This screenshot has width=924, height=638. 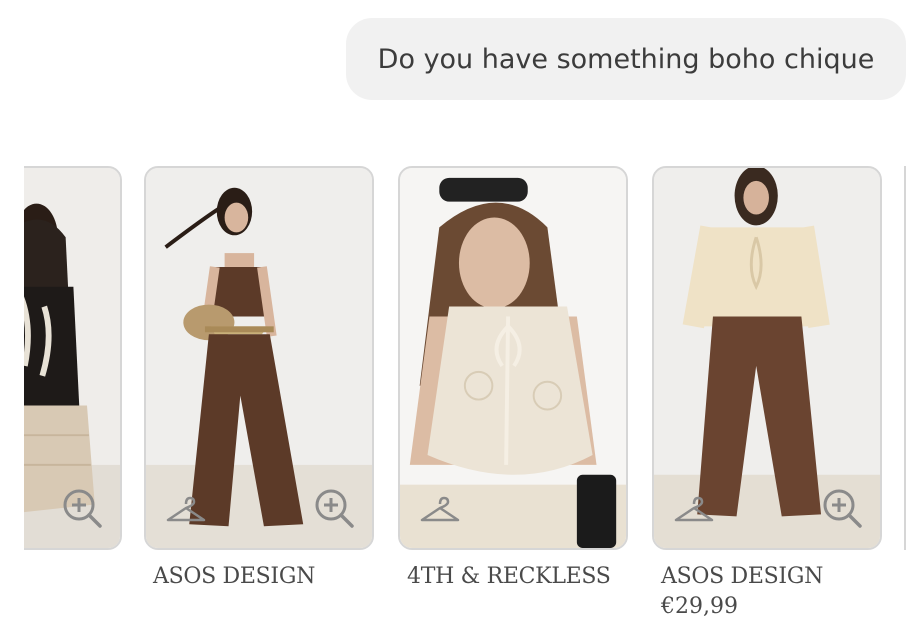 What do you see at coordinates (509, 576) in the screenshot?
I see `product-brand: 4TH & RECKLESS` at bounding box center [509, 576].